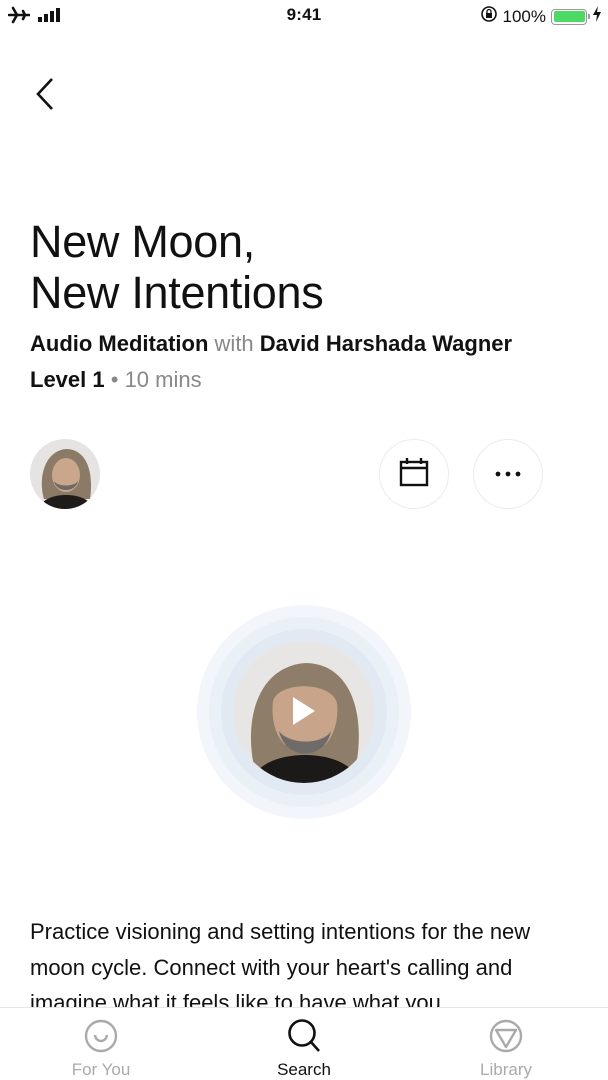 This screenshot has height=1080, width=608. What do you see at coordinates (597, 16) in the screenshot?
I see `charging-bolt-icon` at bounding box center [597, 16].